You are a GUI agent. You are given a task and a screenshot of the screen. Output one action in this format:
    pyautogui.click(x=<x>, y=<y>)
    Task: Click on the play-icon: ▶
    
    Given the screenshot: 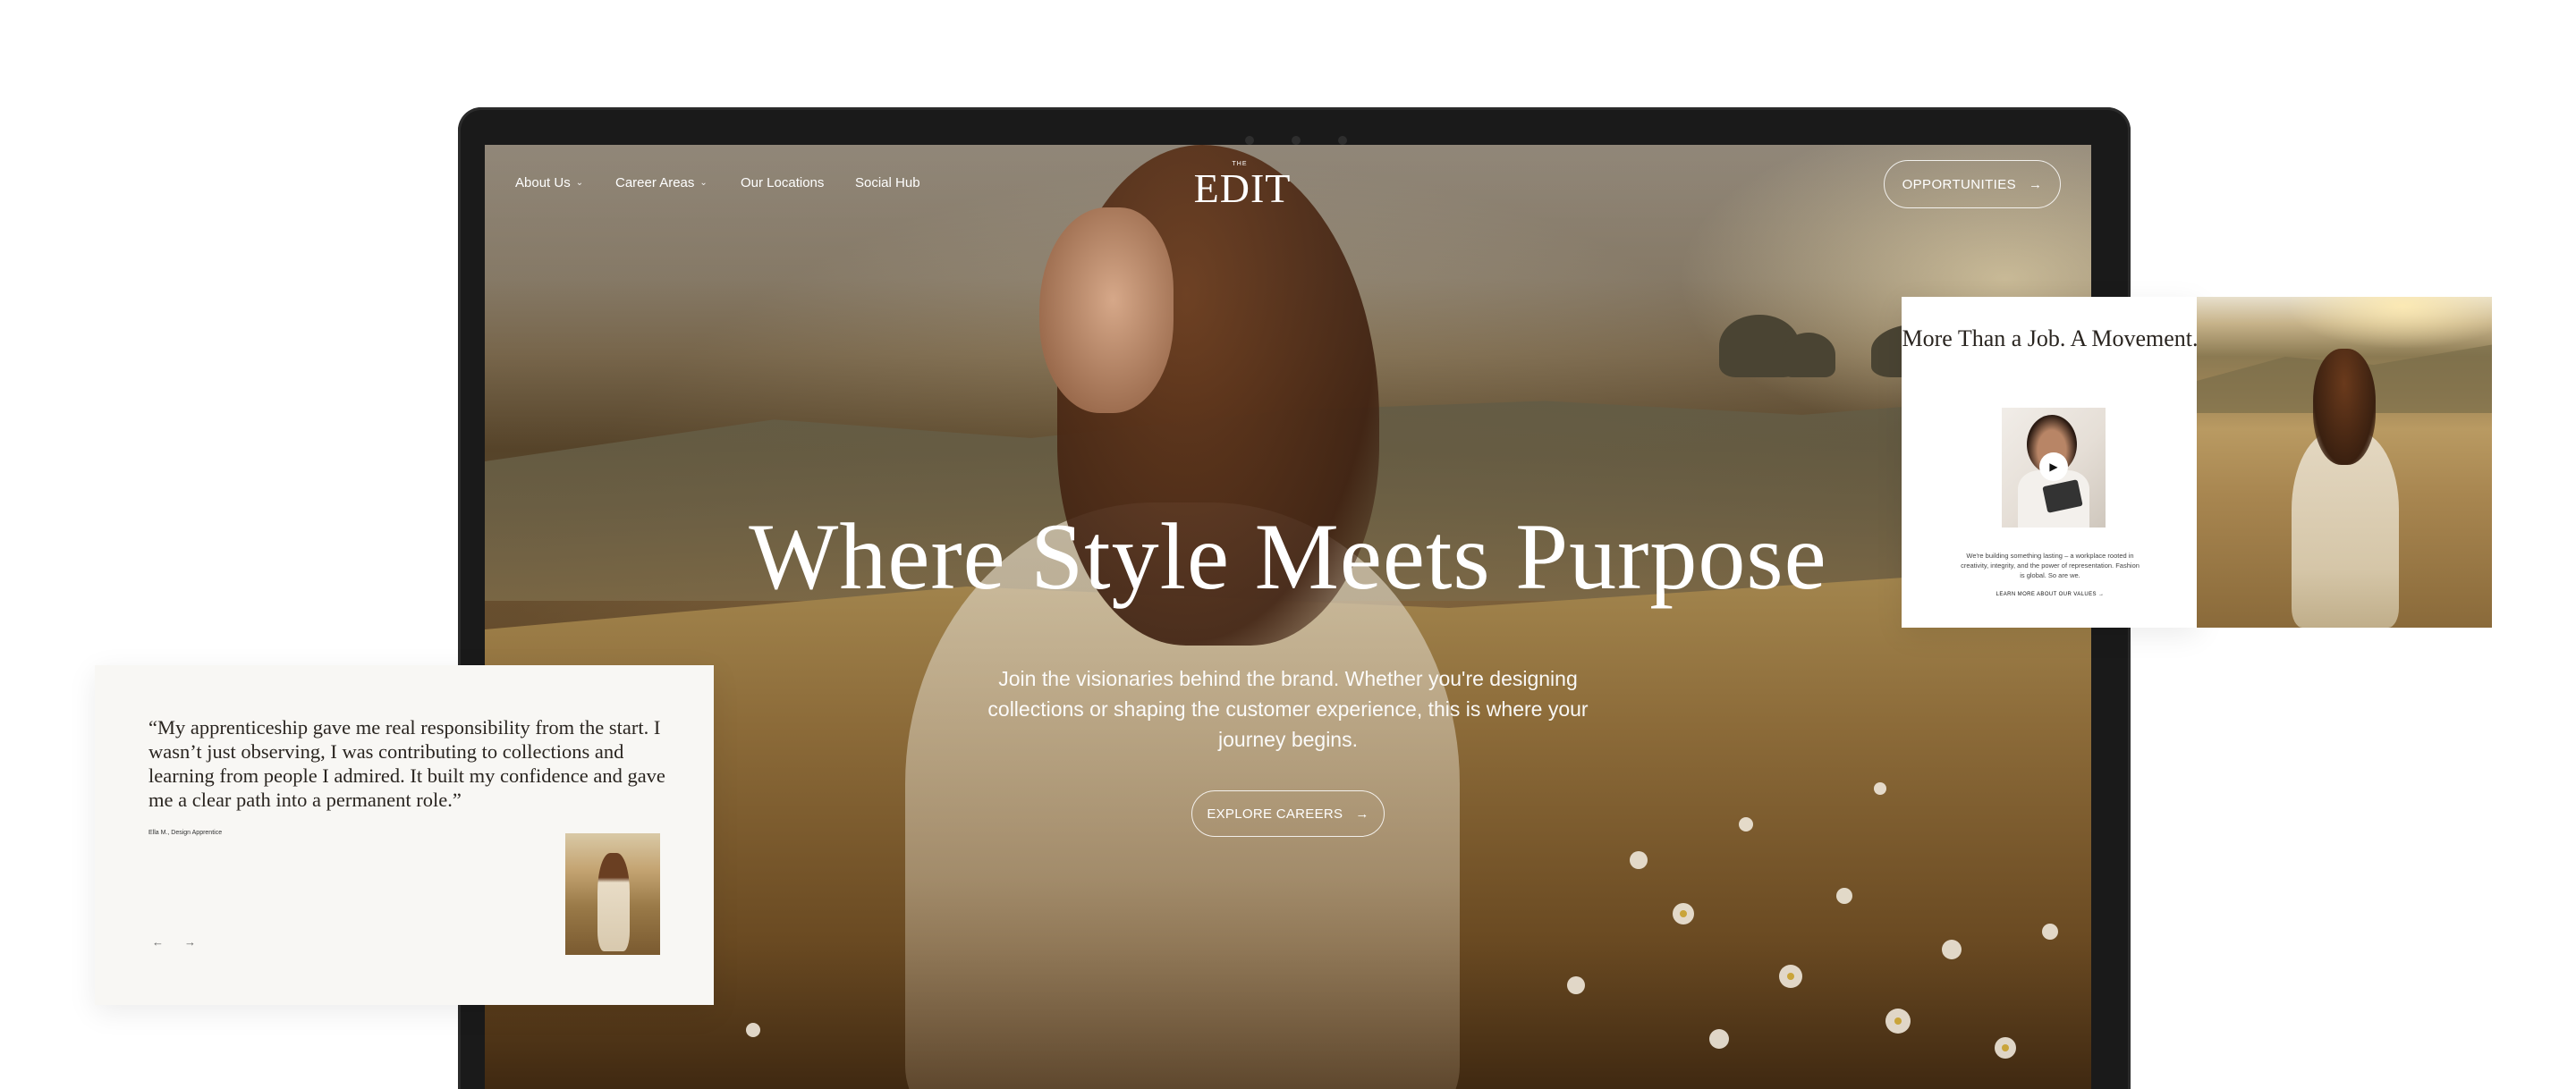 What is the action you would take?
    pyautogui.click(x=2053, y=466)
    